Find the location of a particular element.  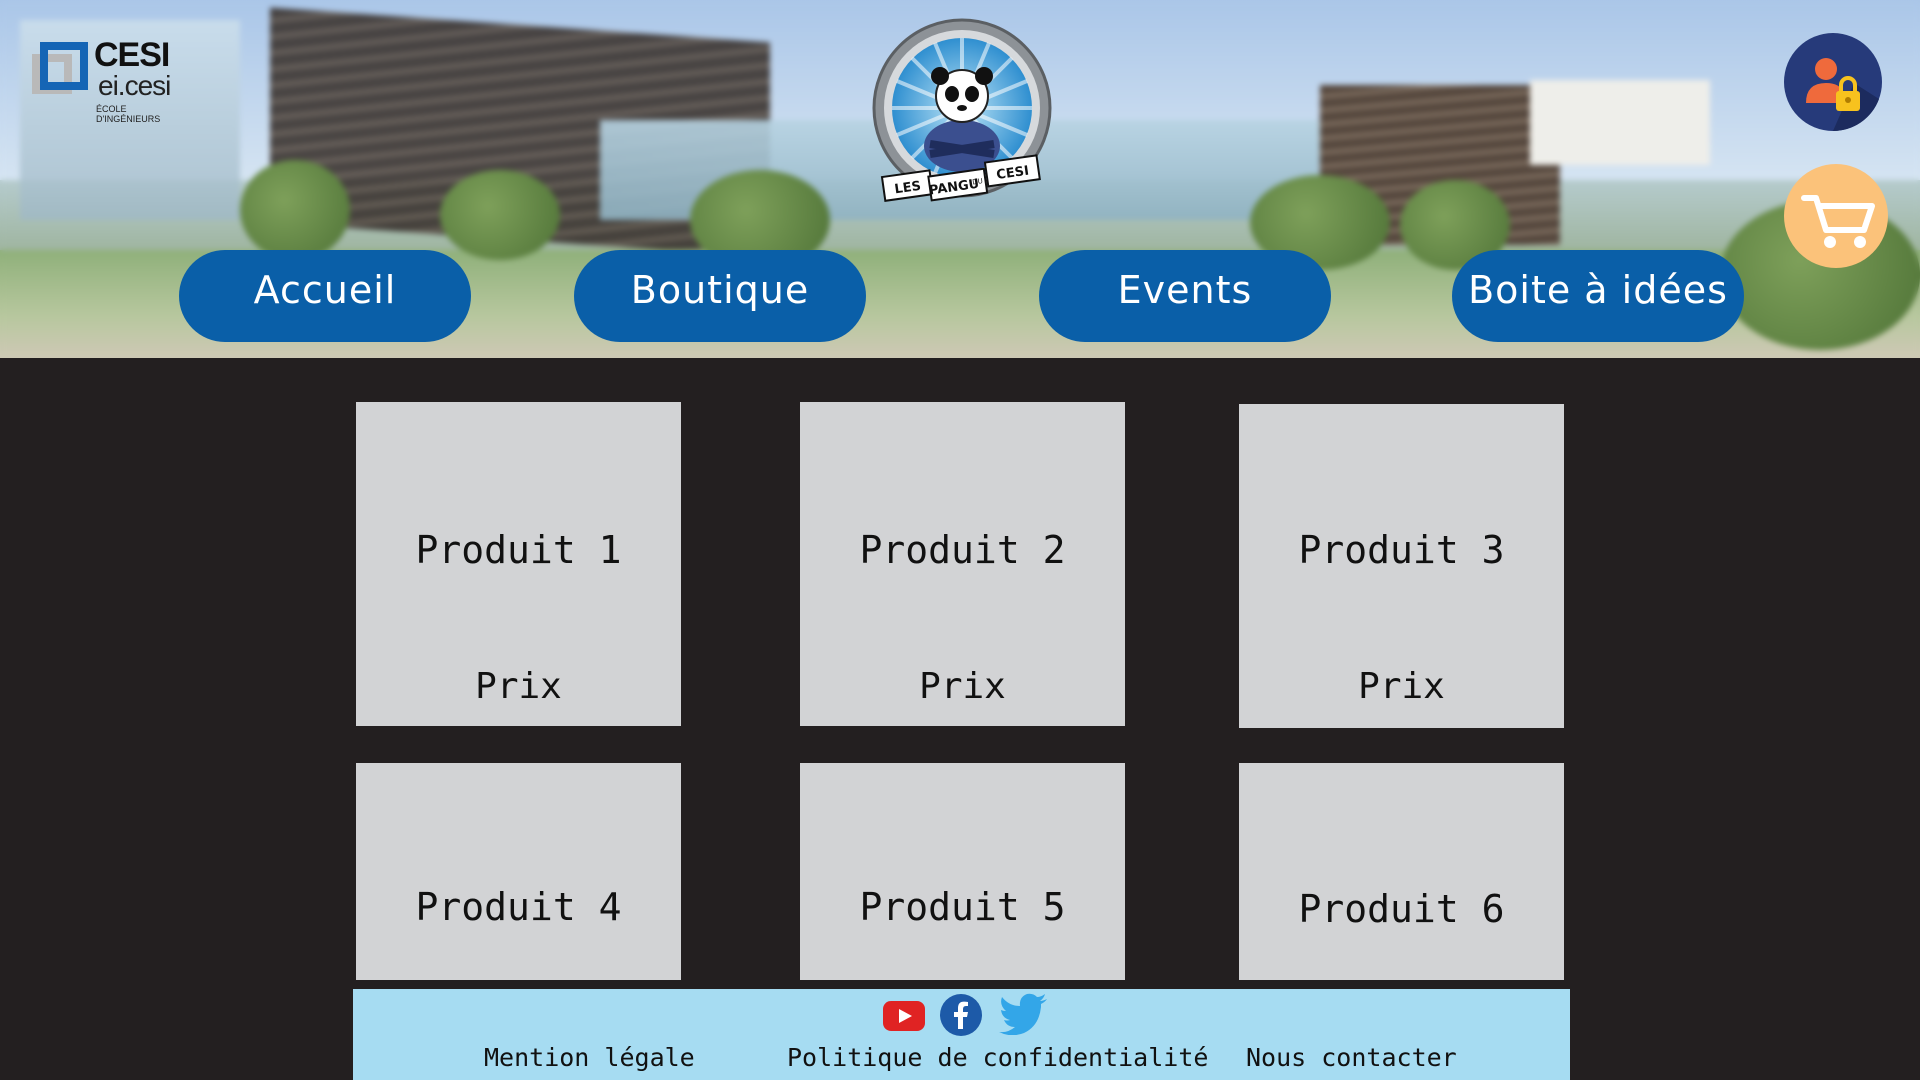

account-button is located at coordinates (1833, 82).